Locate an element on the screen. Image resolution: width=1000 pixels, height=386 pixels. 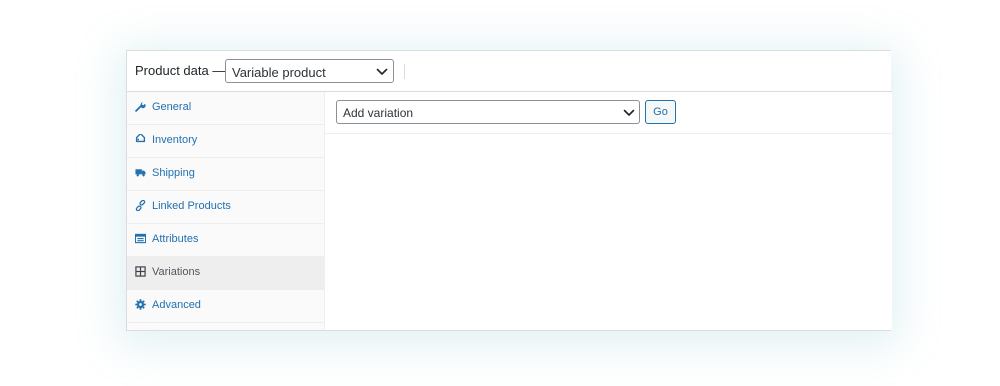
header-divider is located at coordinates (404, 71).